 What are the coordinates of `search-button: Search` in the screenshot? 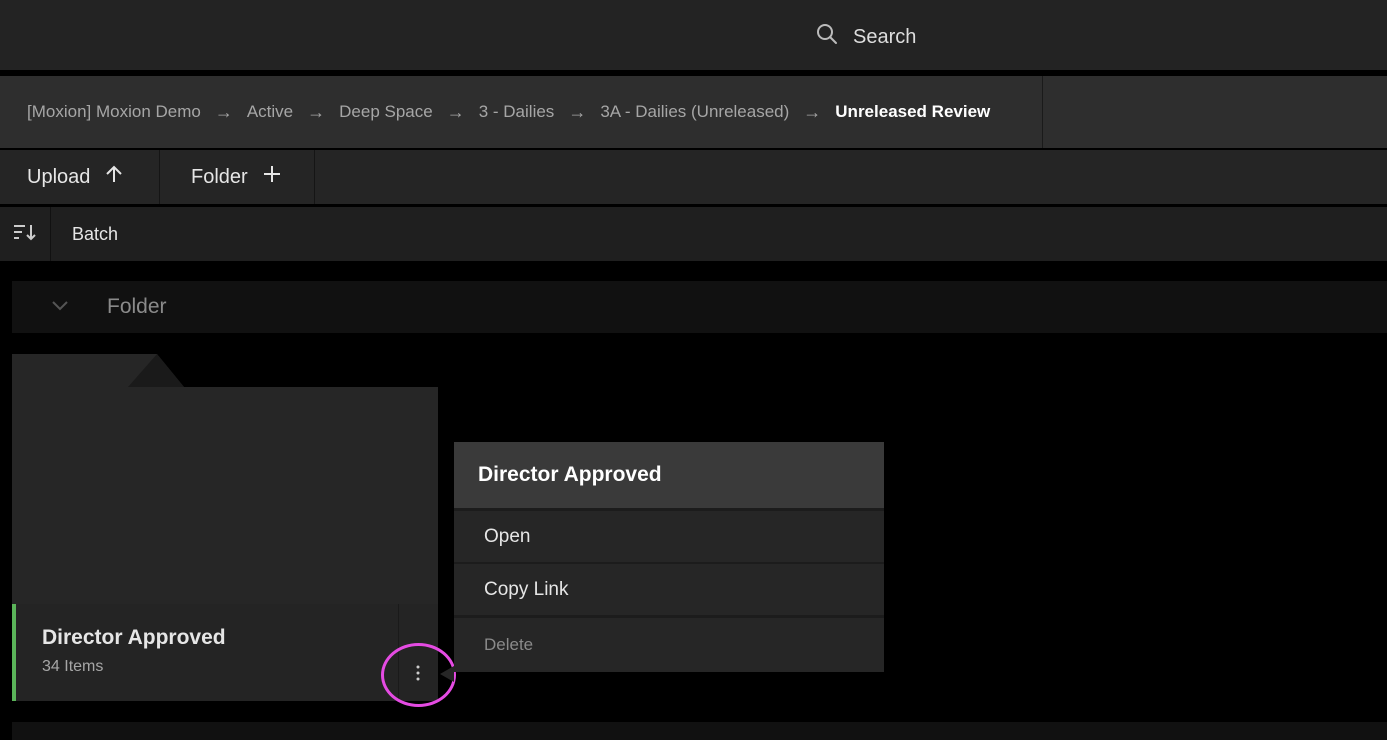 It's located at (865, 37).